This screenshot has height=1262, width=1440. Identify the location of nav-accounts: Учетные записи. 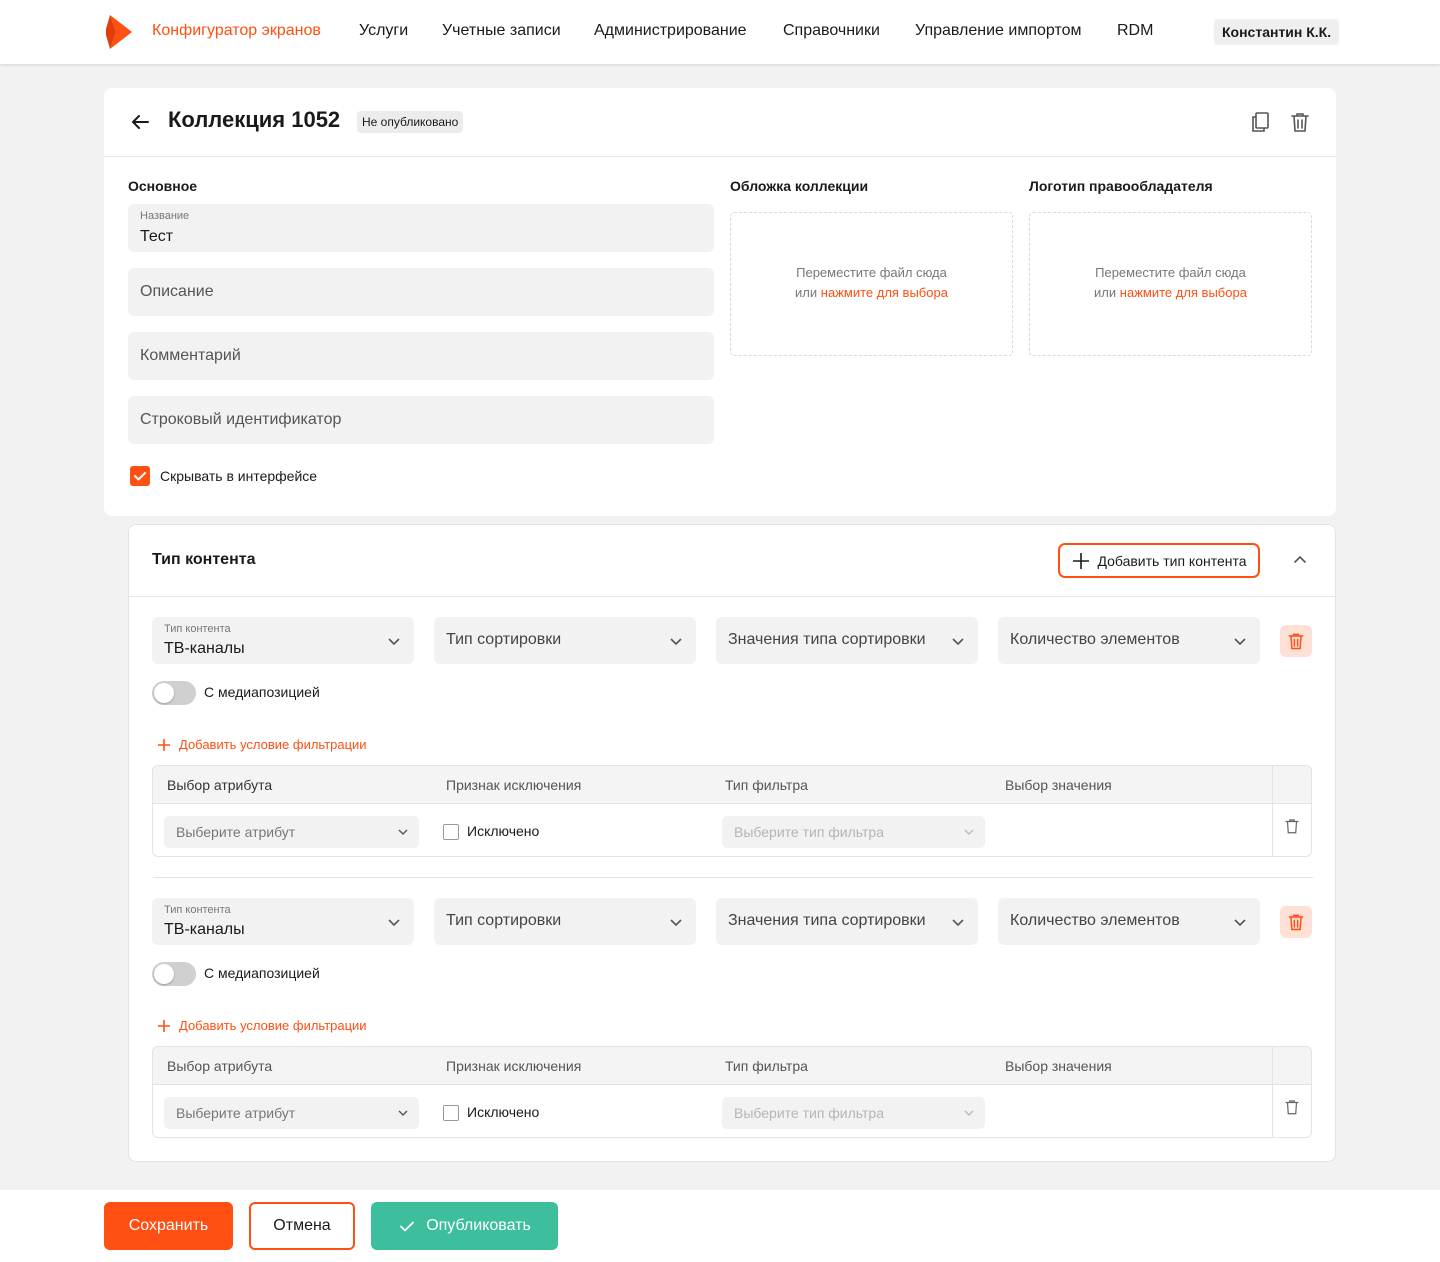
(501, 31).